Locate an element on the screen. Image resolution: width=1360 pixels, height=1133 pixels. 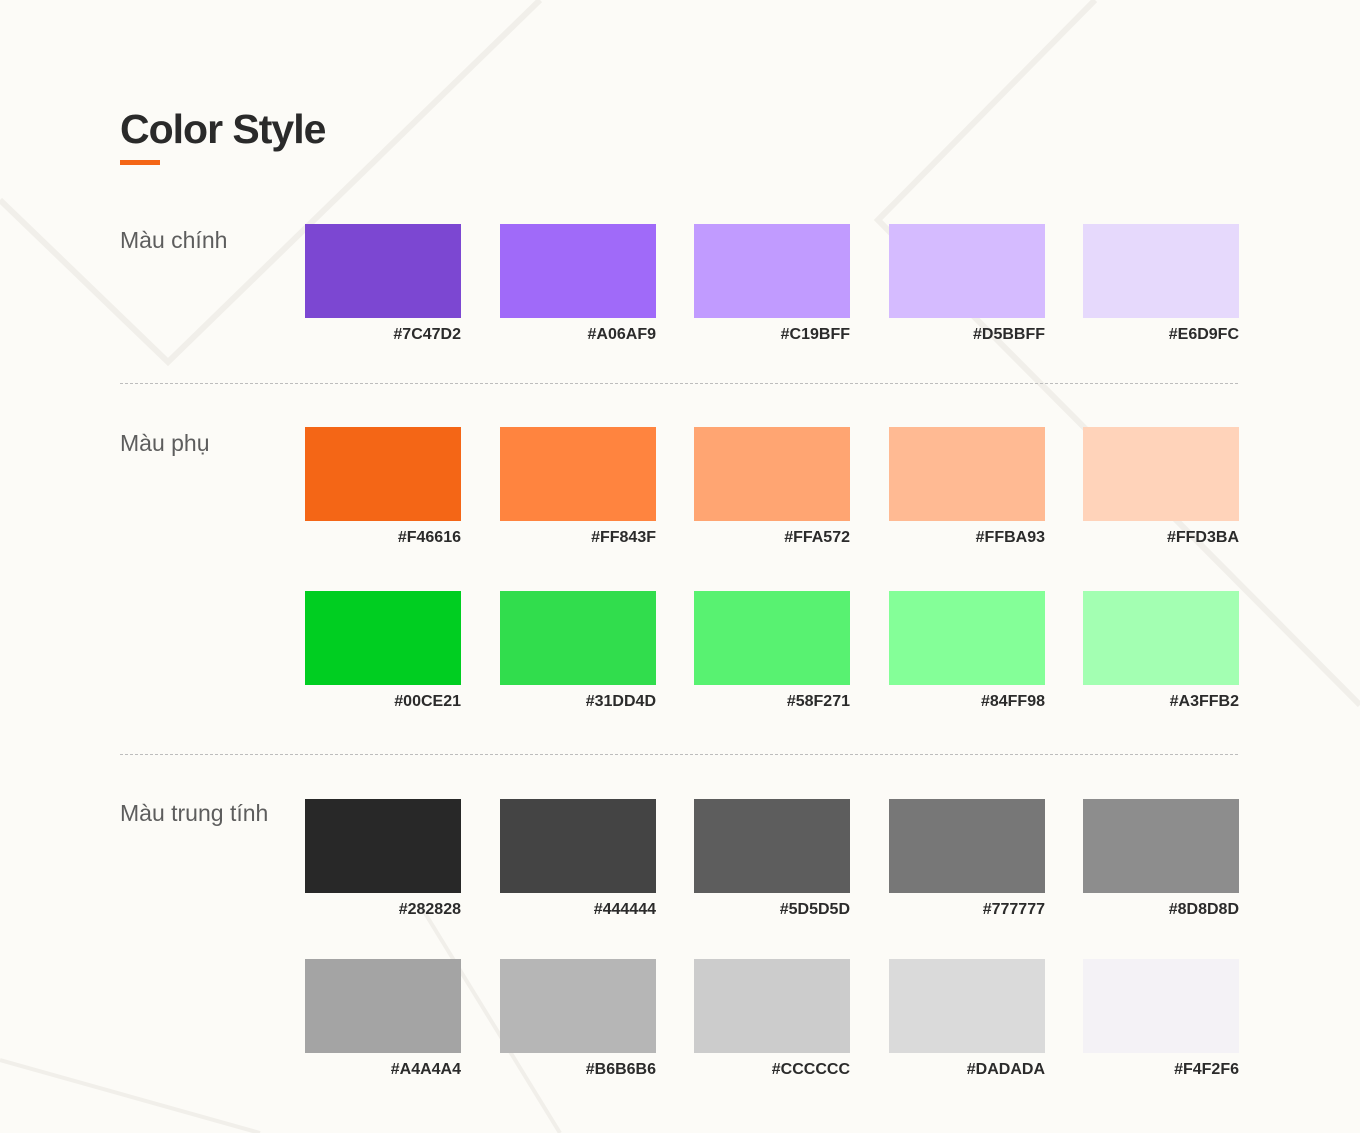
color-hex-label: #84FF98 is located at coordinates (1012, 701).